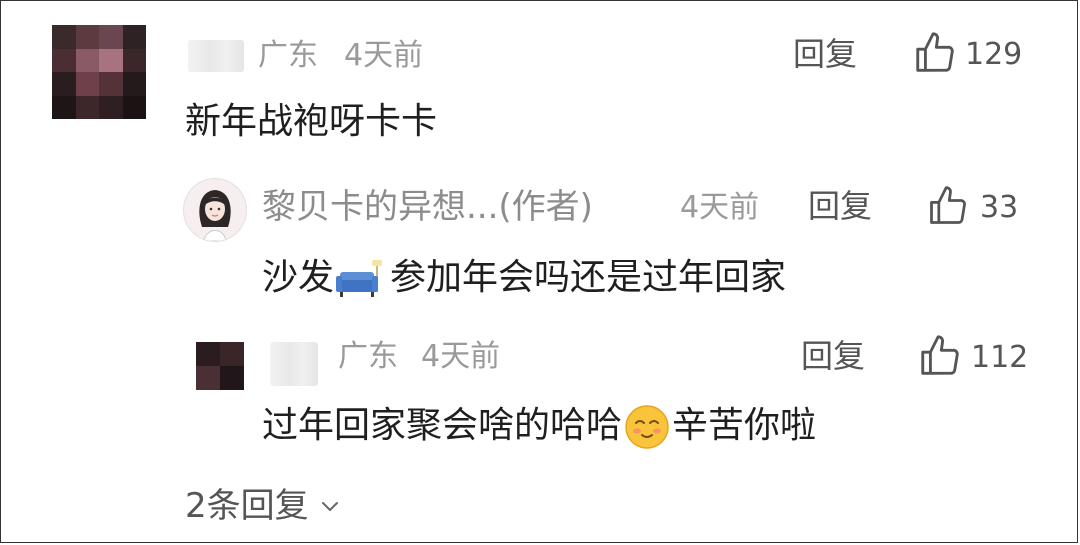 Image resolution: width=1080 pixels, height=545 pixels. I want to click on author-name: 黎贝卡的异想...(作者), so click(427, 207).